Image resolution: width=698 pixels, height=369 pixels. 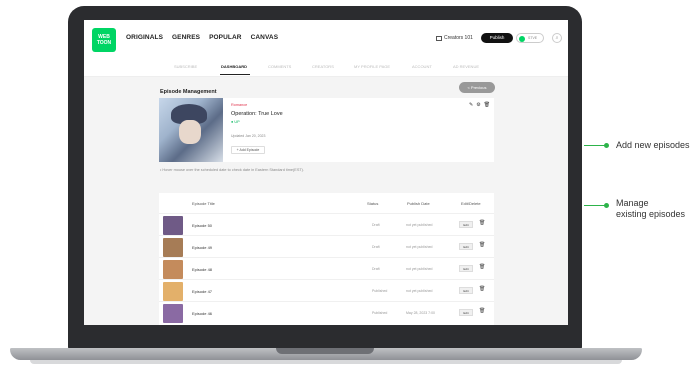 I want to click on tab-my-profile-page: MY PROFILE PAGE, so click(x=372, y=66).